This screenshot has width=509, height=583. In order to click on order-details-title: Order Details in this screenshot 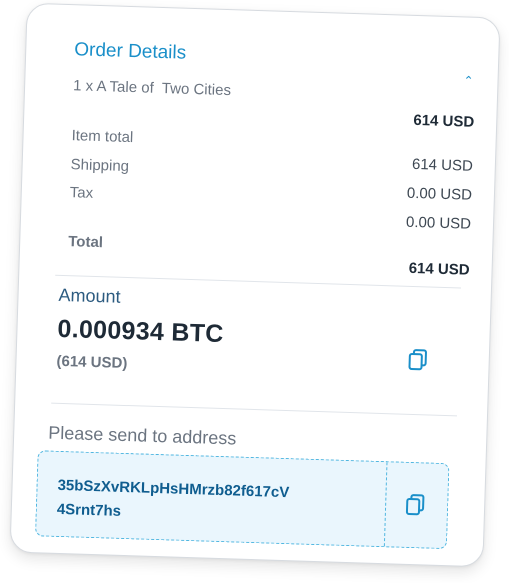, I will do `click(130, 51)`.